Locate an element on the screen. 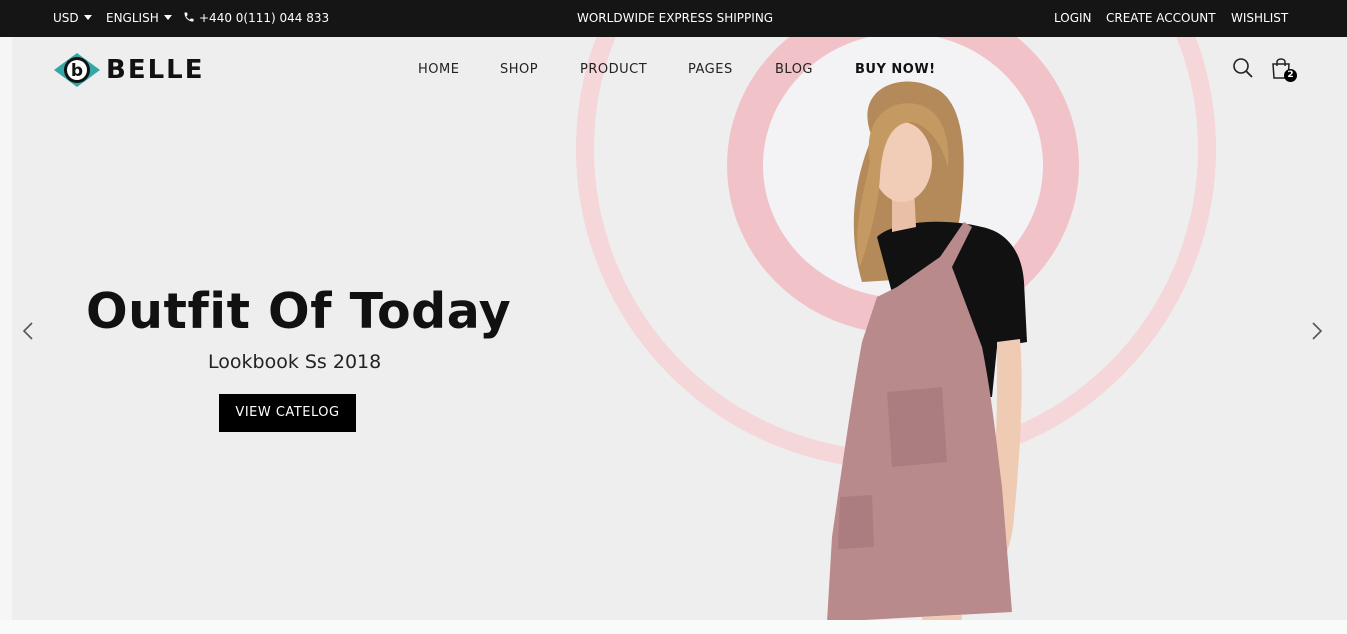  hero-title: Outfit Of Today is located at coordinates (299, 311).